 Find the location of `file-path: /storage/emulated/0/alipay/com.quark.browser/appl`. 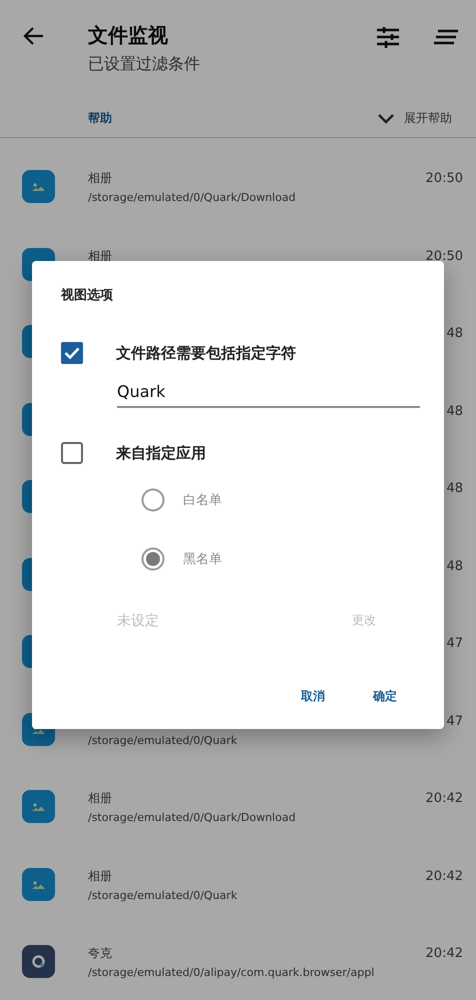

file-path: /storage/emulated/0/alipay/com.quark.browser/appl is located at coordinates (232, 973).